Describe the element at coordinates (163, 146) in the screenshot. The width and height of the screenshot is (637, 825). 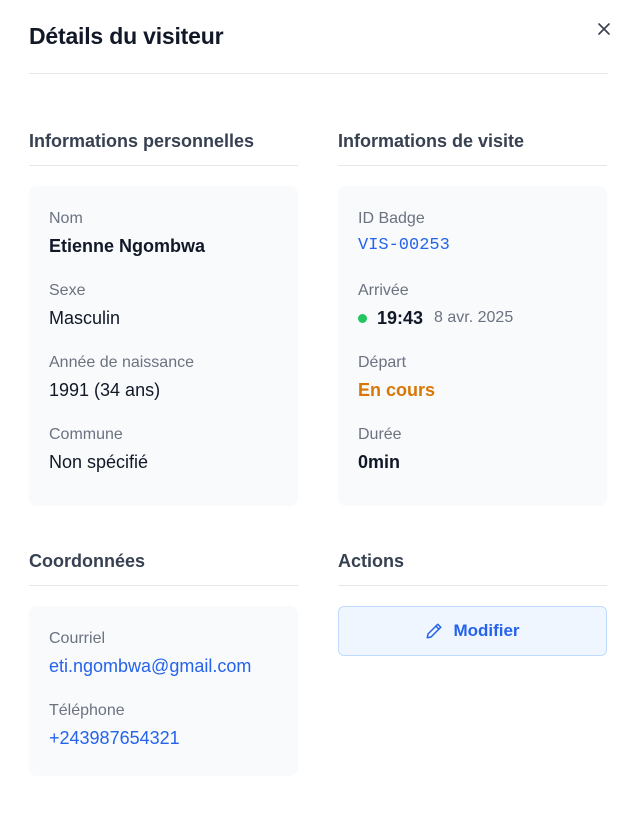
I see `personal-info-title: Informations personnelles` at that location.